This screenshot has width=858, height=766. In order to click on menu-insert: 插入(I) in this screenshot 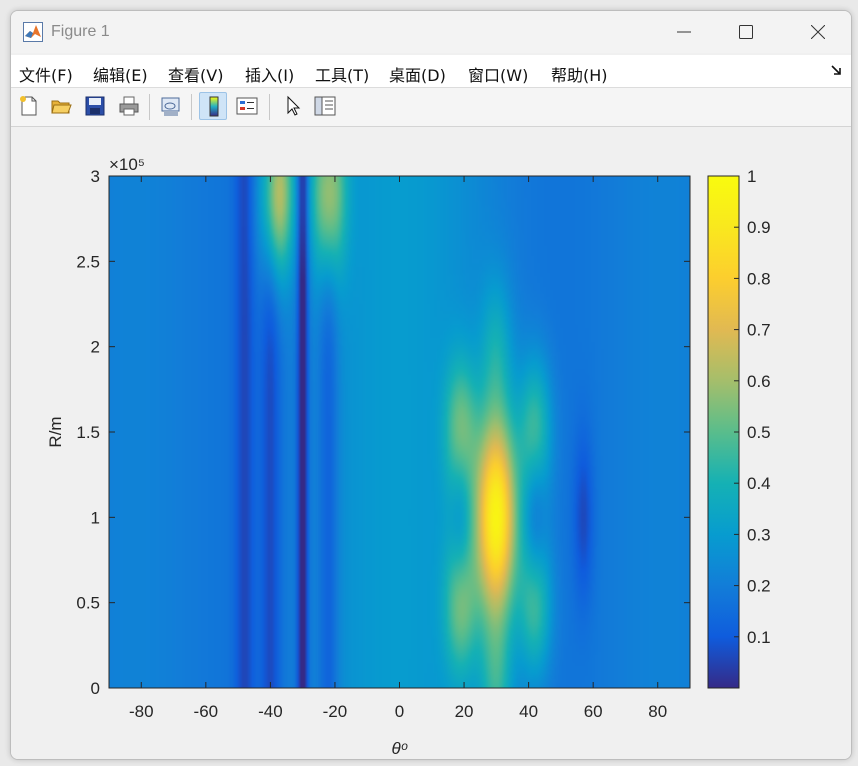, I will do `click(269, 74)`.